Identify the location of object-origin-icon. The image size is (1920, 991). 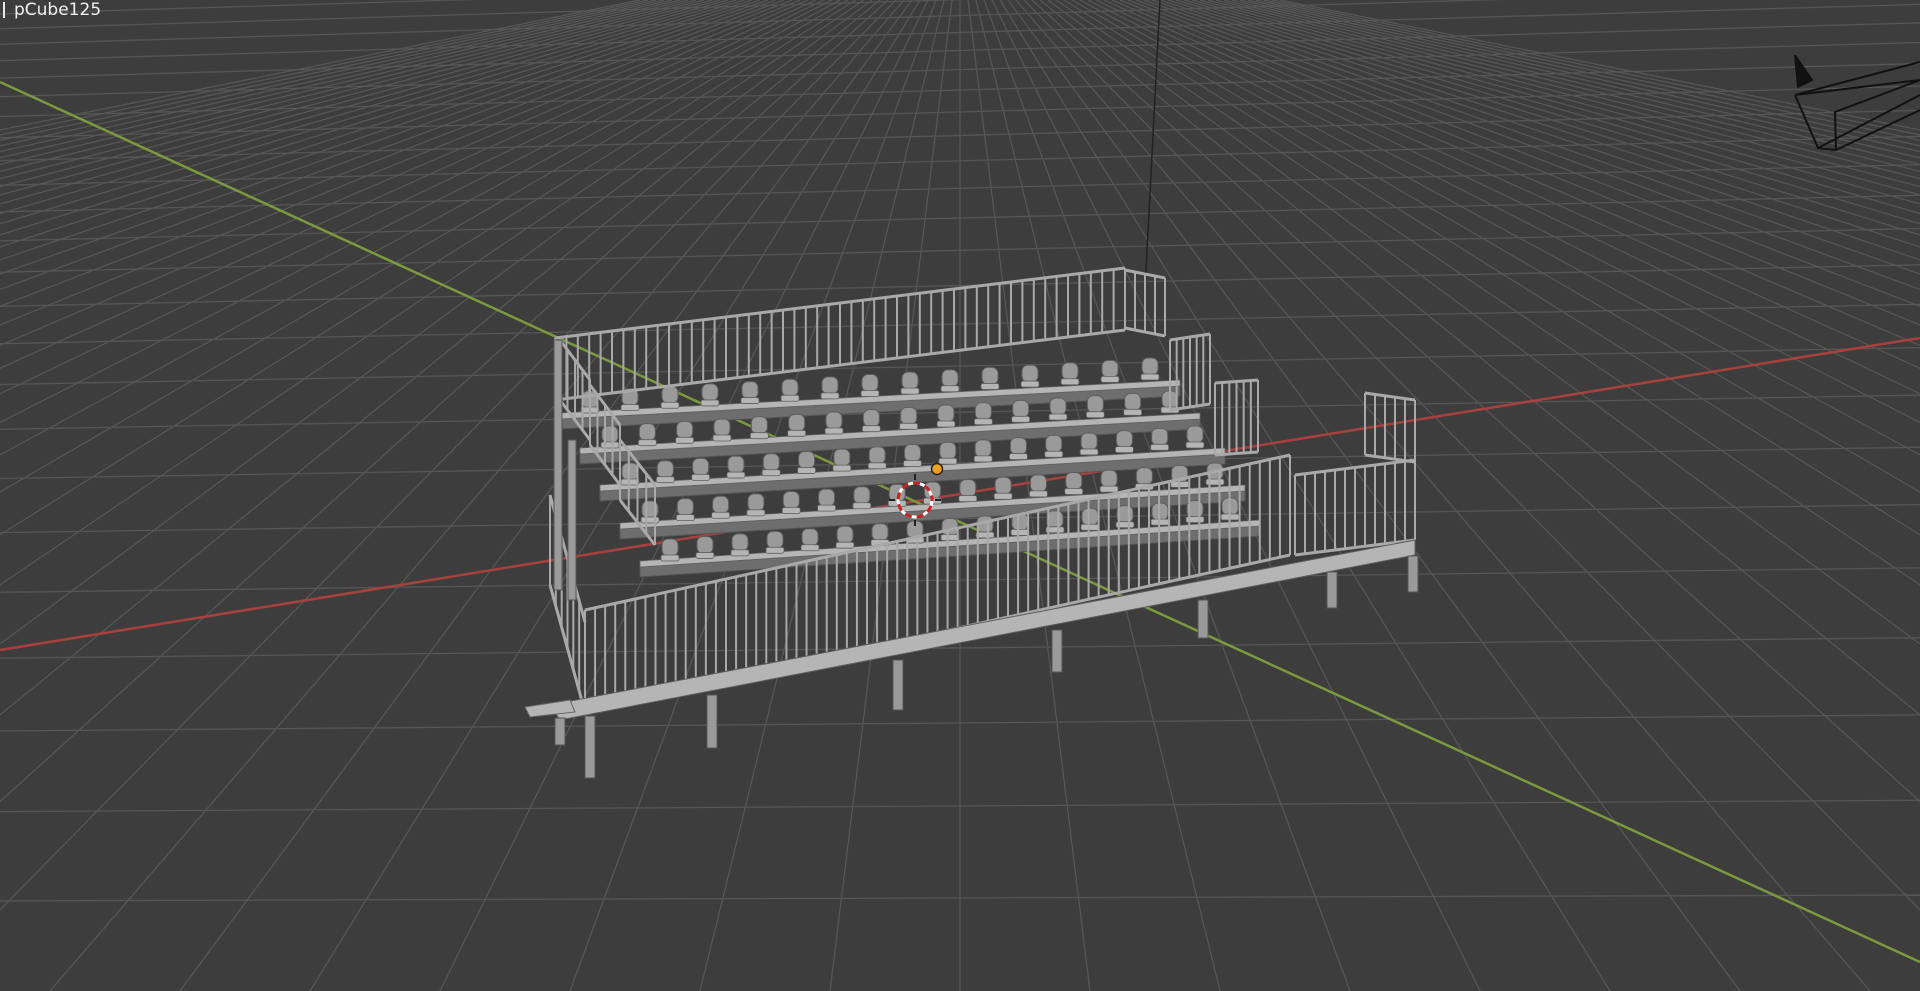
(937, 469).